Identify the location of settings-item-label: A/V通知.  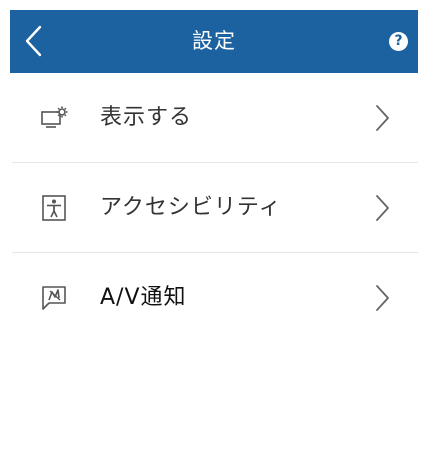
(143, 297).